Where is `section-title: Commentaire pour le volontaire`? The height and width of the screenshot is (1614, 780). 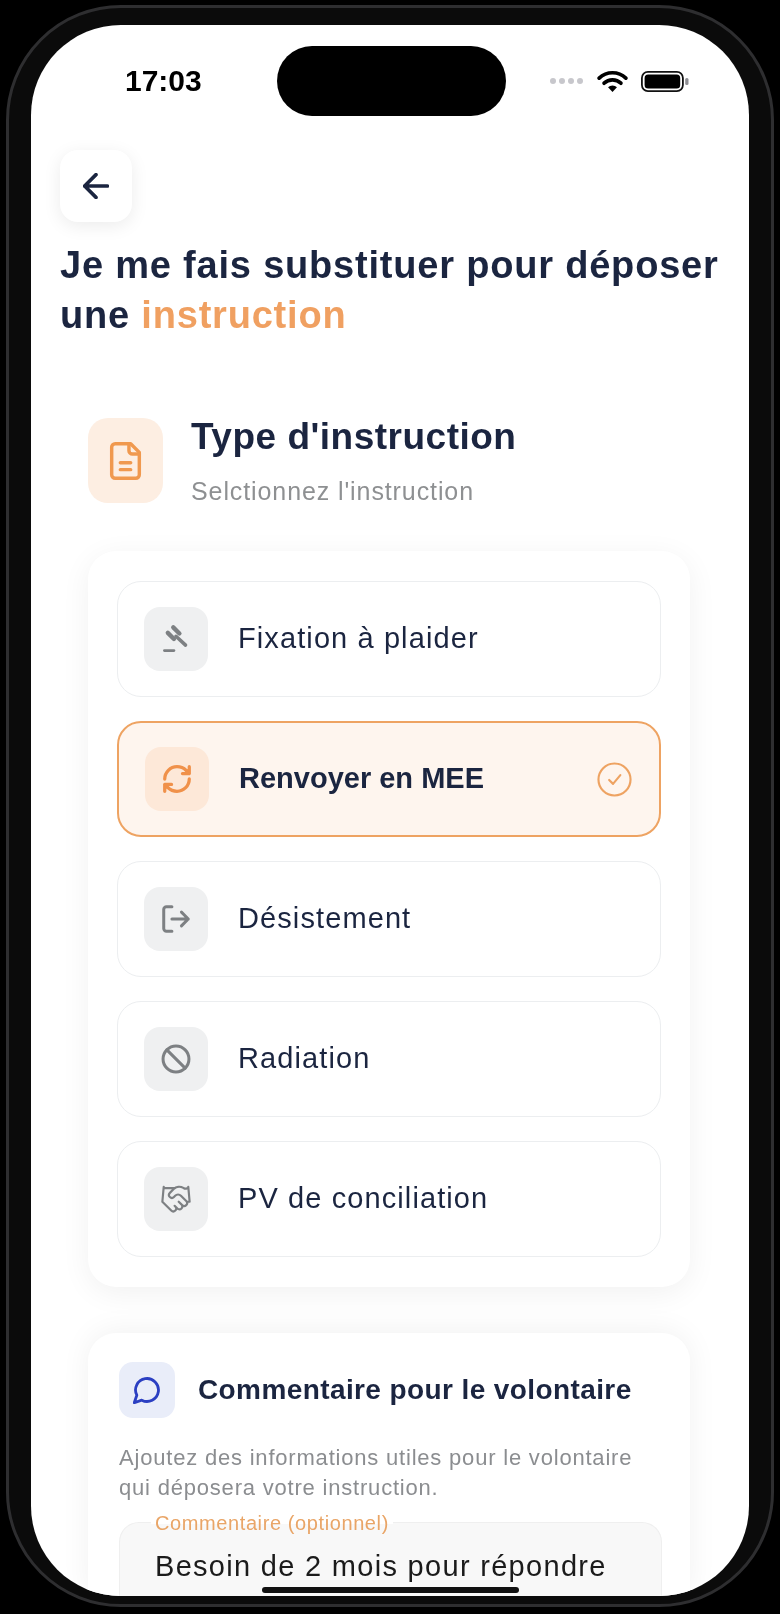 section-title: Commentaire pour le volontaire is located at coordinates (415, 1390).